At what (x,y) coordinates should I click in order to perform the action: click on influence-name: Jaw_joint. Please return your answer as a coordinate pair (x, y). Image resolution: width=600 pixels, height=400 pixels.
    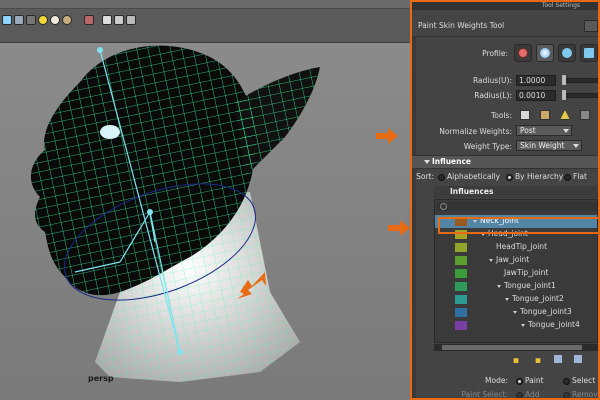
    Looking at the image, I should click on (513, 259).